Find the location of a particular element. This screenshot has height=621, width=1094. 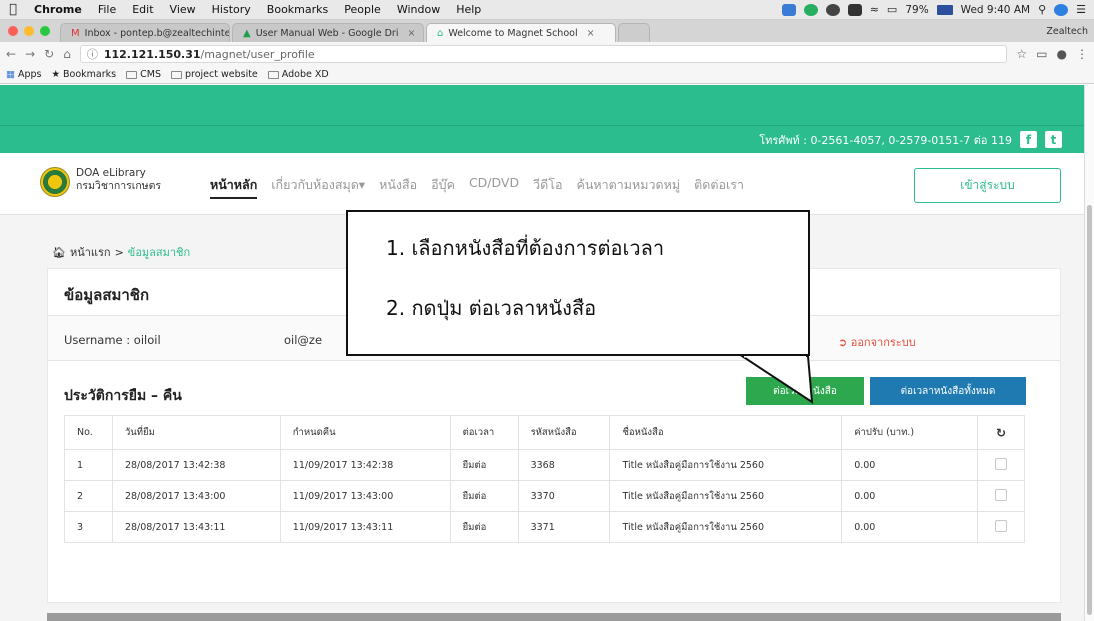

cast-icon: ▭ is located at coordinates (1041, 54).